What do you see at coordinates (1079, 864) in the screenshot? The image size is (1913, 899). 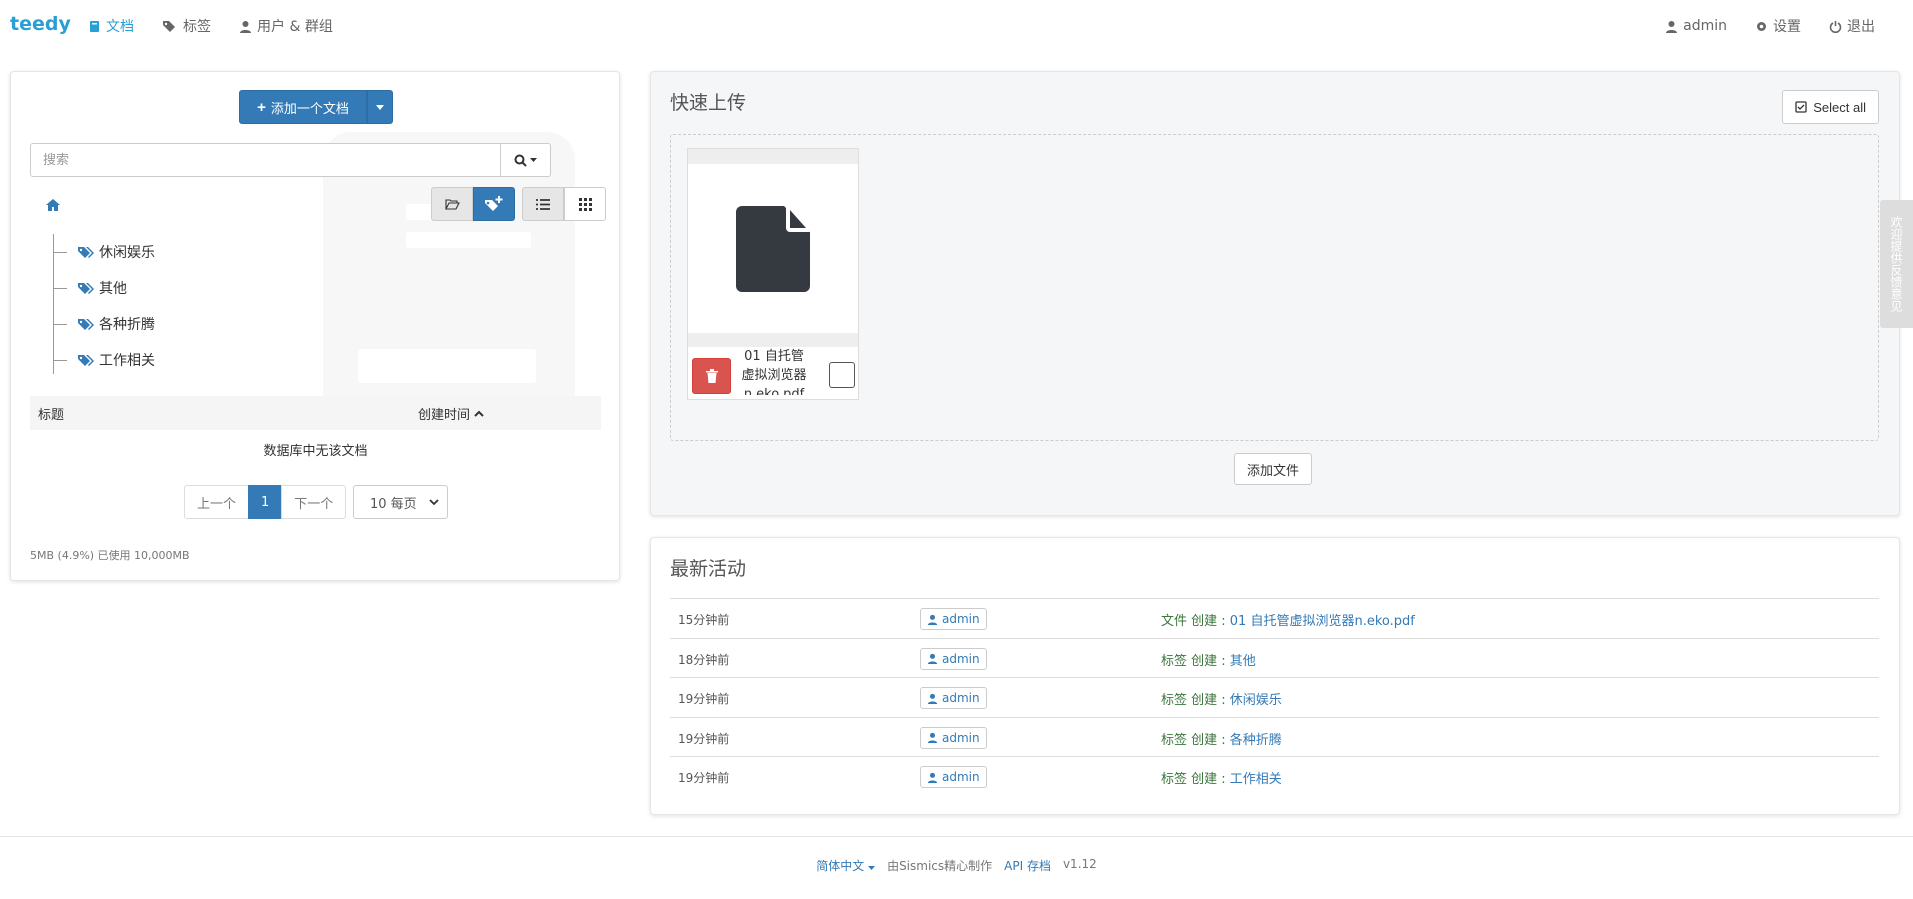 I see `version-text: v1.12` at bounding box center [1079, 864].